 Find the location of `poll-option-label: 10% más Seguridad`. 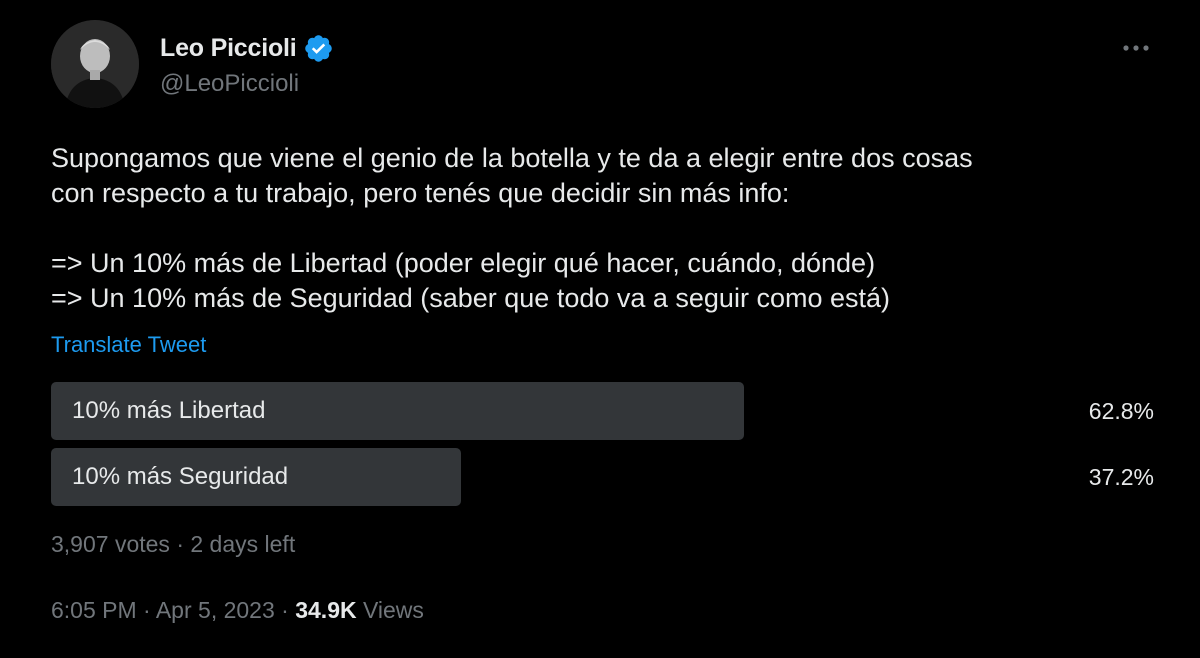

poll-option-label: 10% más Seguridad is located at coordinates (180, 476).